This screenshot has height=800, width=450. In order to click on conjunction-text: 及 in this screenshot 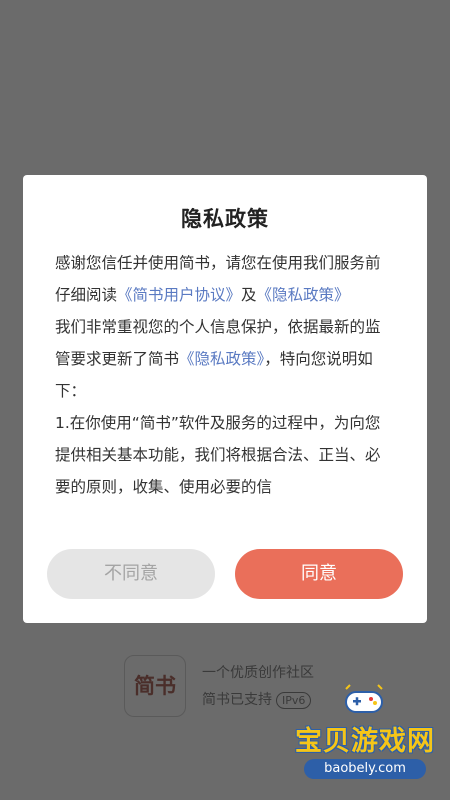, I will do `click(249, 295)`.